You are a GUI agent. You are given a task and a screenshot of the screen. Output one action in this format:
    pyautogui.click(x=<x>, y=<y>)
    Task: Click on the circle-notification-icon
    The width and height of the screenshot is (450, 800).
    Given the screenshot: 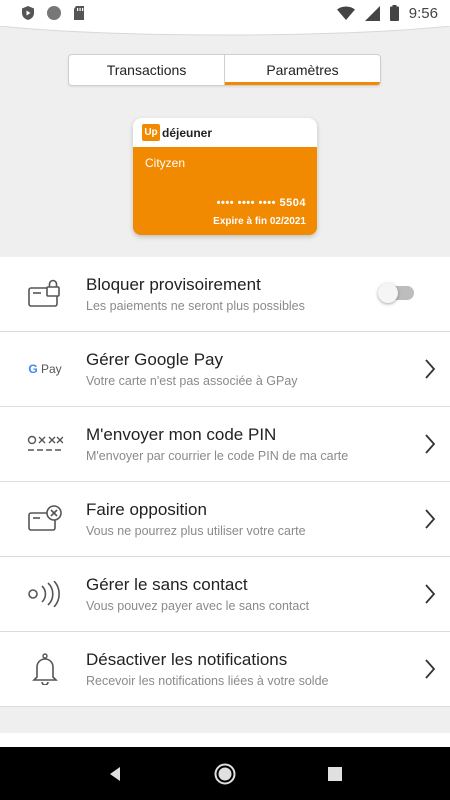 What is the action you would take?
    pyautogui.click(x=54, y=13)
    